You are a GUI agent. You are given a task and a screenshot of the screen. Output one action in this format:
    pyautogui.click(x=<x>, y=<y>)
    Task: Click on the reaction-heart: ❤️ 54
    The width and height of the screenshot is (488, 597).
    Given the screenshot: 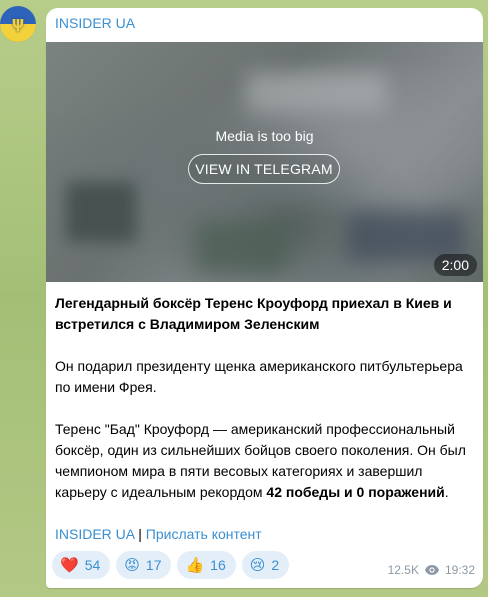 What is the action you would take?
    pyautogui.click(x=81, y=565)
    